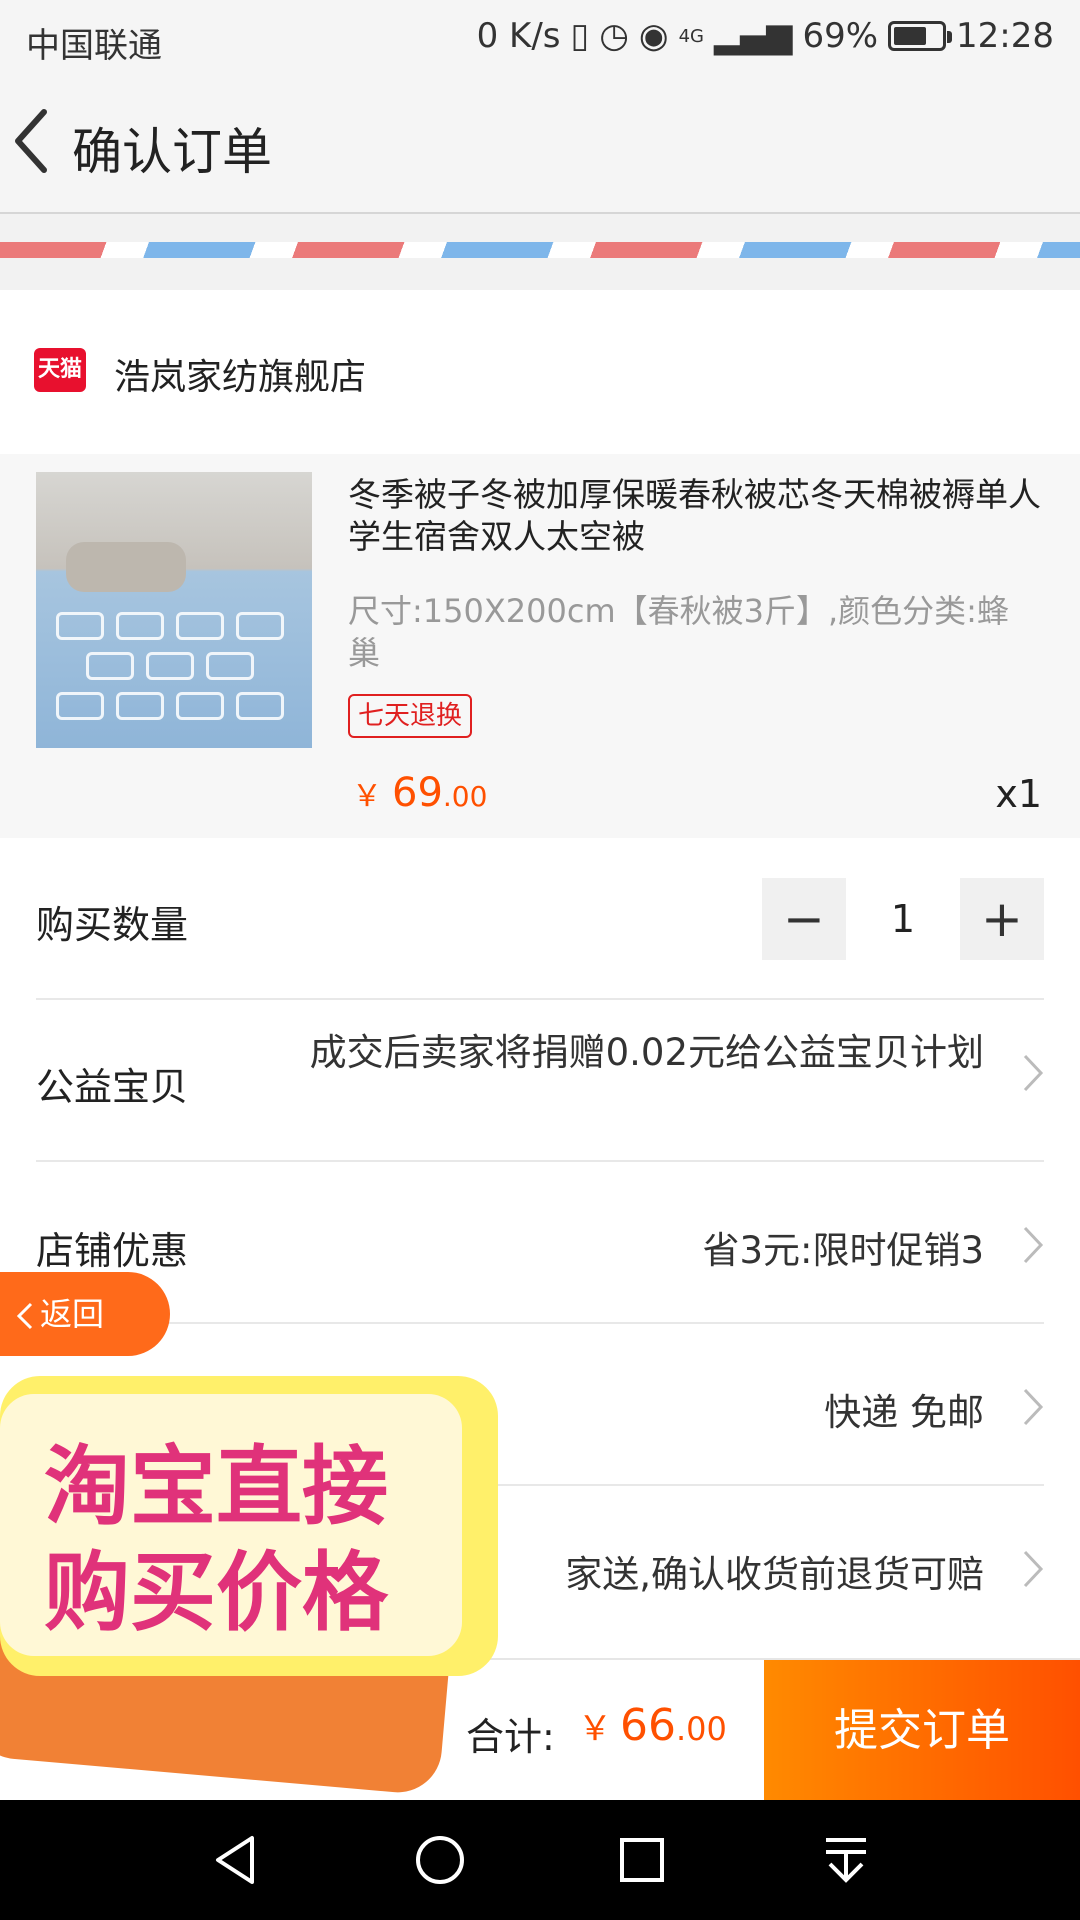 The height and width of the screenshot is (1920, 1080). I want to click on signal-icon: ▂▄▆, so click(753, 36).